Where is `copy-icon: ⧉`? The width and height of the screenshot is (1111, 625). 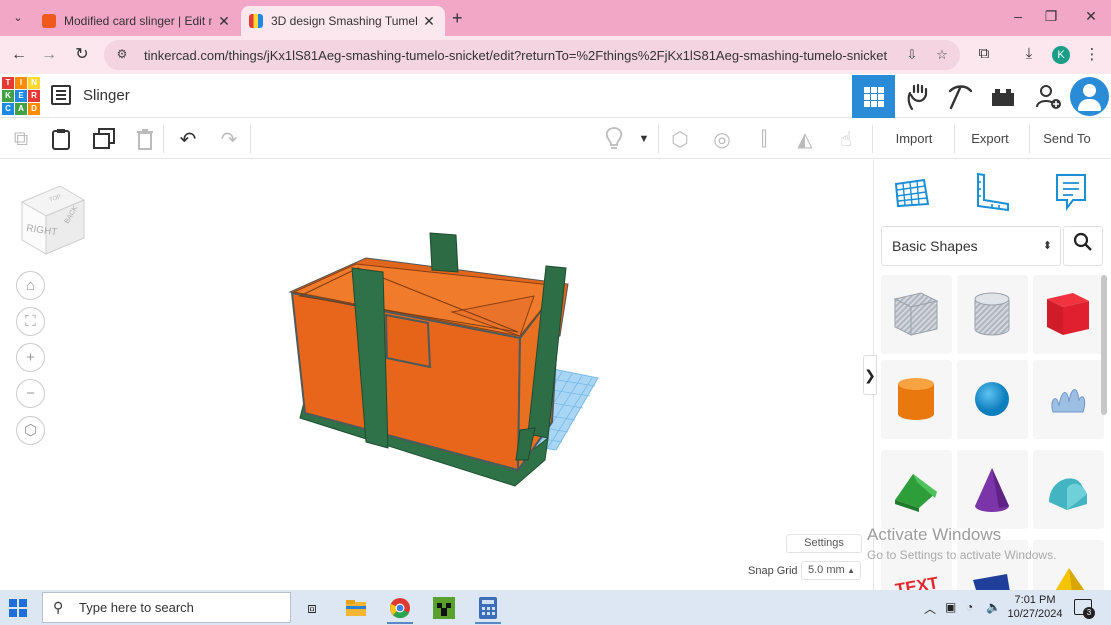 copy-icon: ⧉ is located at coordinates (21, 139).